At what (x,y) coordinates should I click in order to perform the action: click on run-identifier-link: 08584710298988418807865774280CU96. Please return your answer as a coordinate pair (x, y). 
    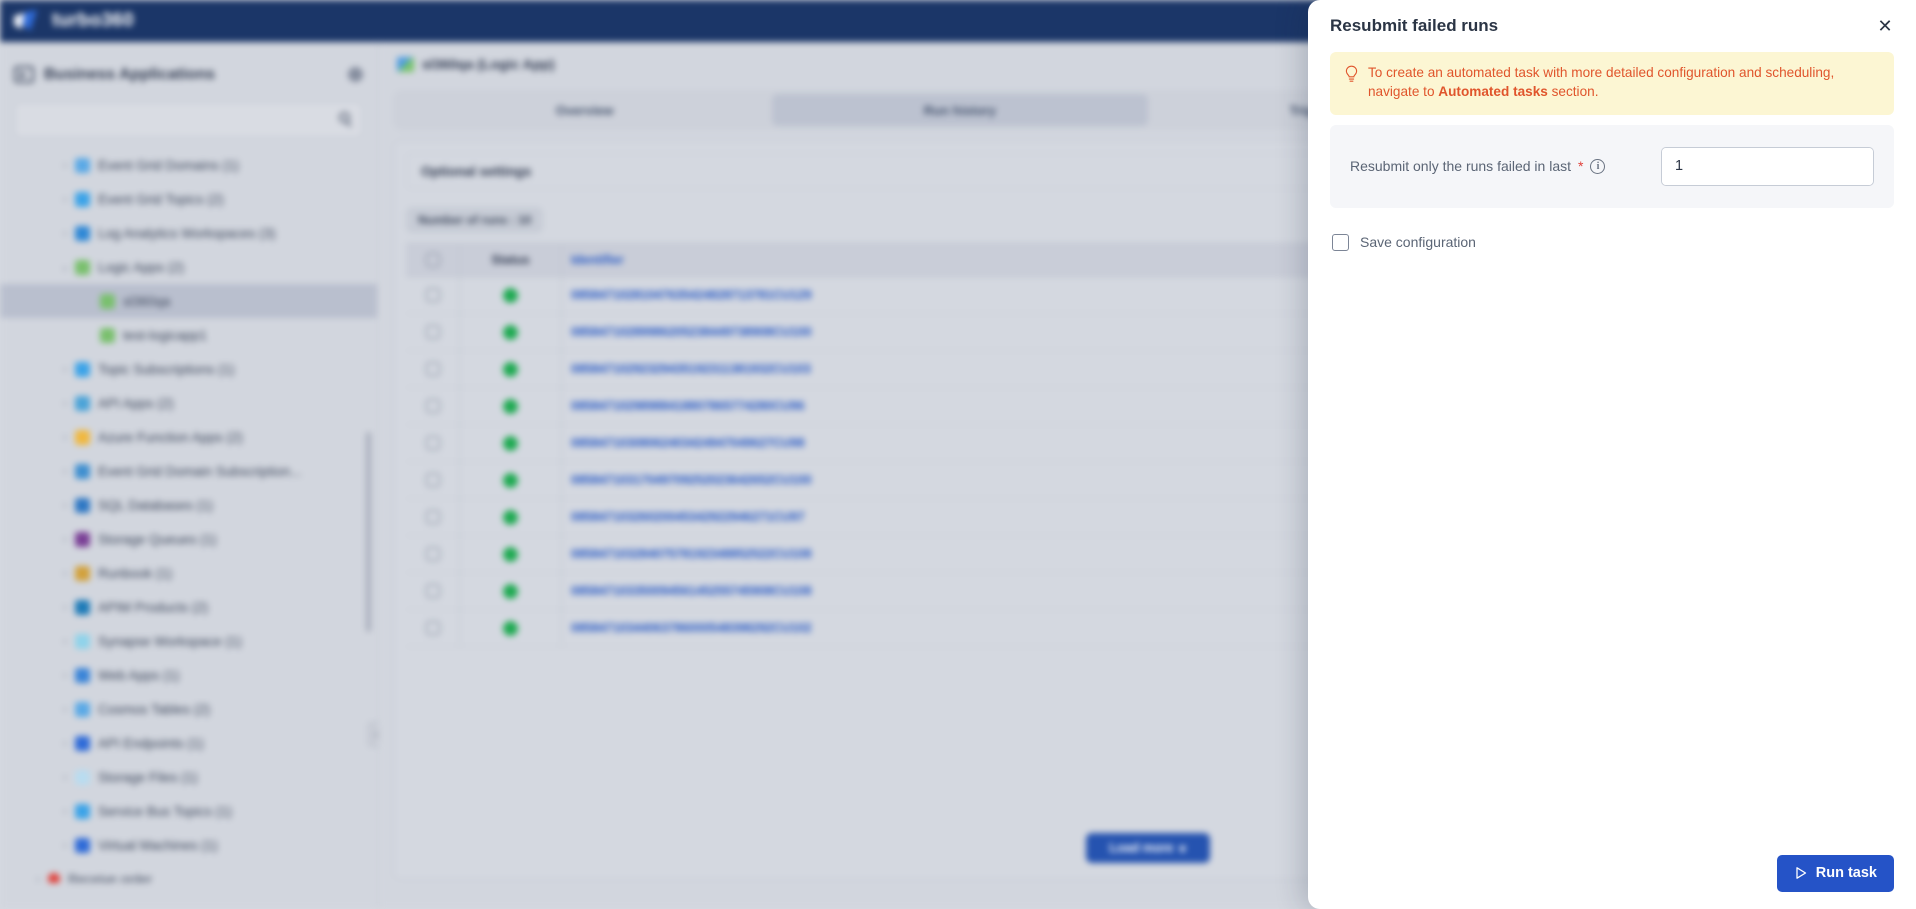
    Looking at the image, I should click on (797, 406).